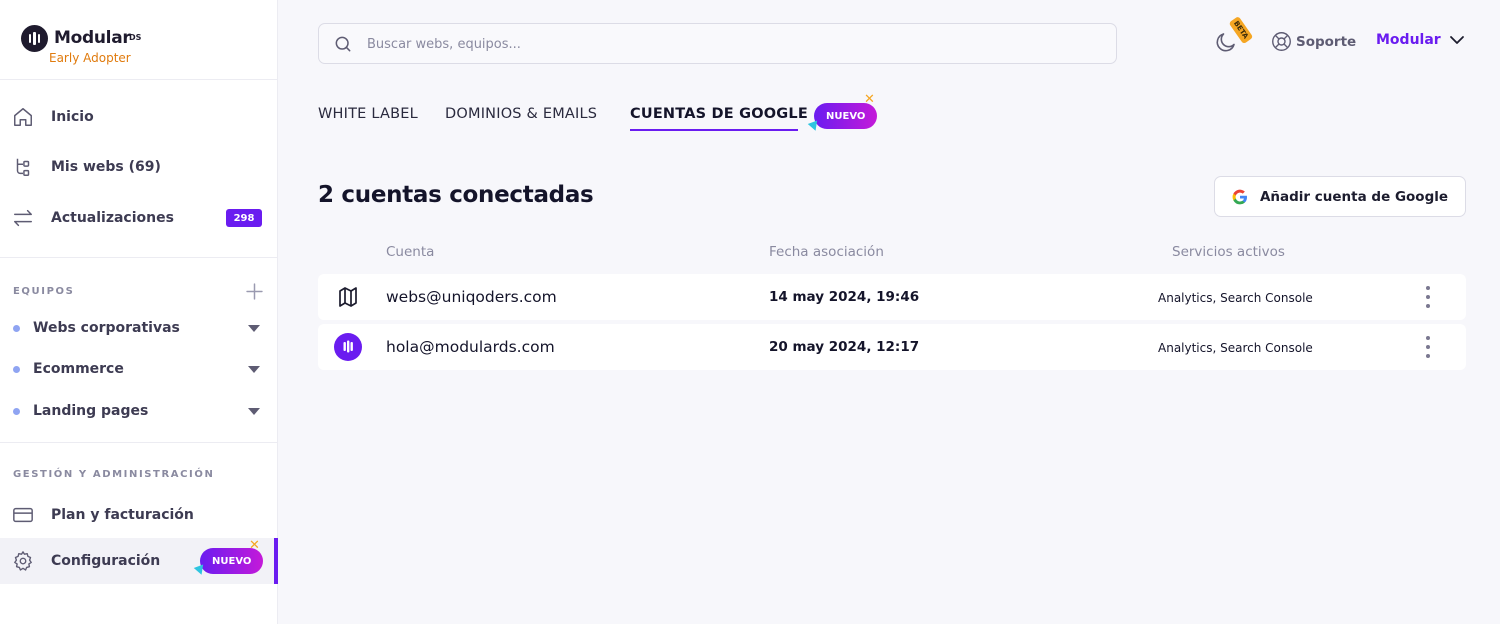 The height and width of the screenshot is (624, 1500). I want to click on team-label: Webs corporativas, so click(106, 328).